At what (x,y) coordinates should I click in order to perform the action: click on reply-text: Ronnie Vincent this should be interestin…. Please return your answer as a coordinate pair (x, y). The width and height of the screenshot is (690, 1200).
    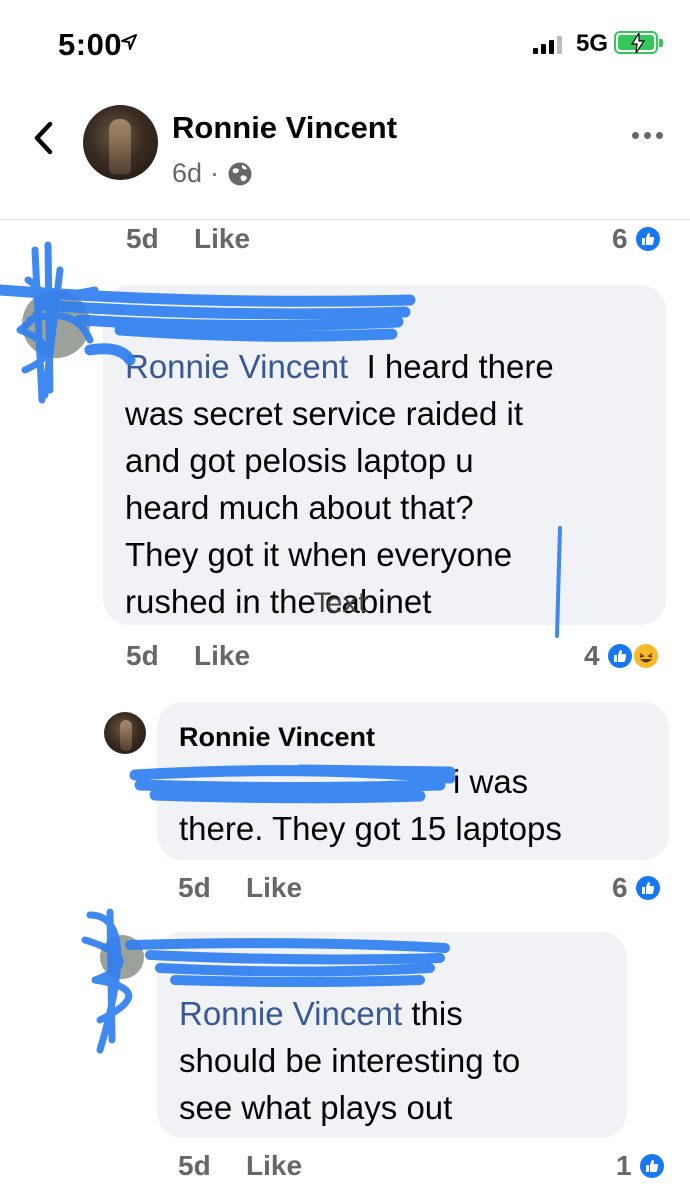
    Looking at the image, I should click on (399, 1060).